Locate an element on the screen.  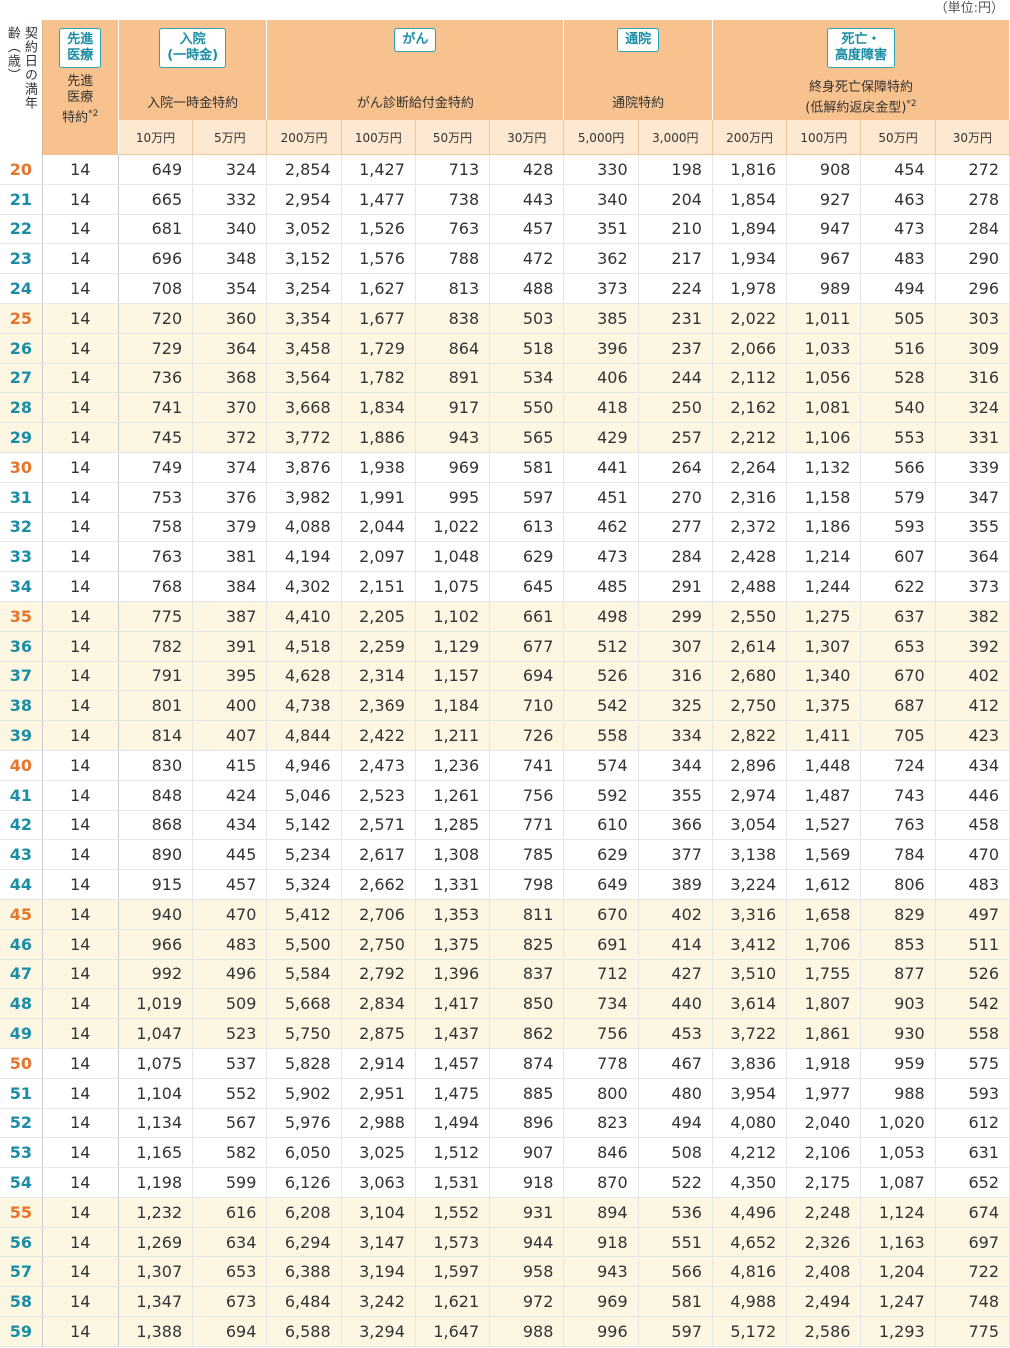
premium-cell: 1,033 is located at coordinates (824, 348).